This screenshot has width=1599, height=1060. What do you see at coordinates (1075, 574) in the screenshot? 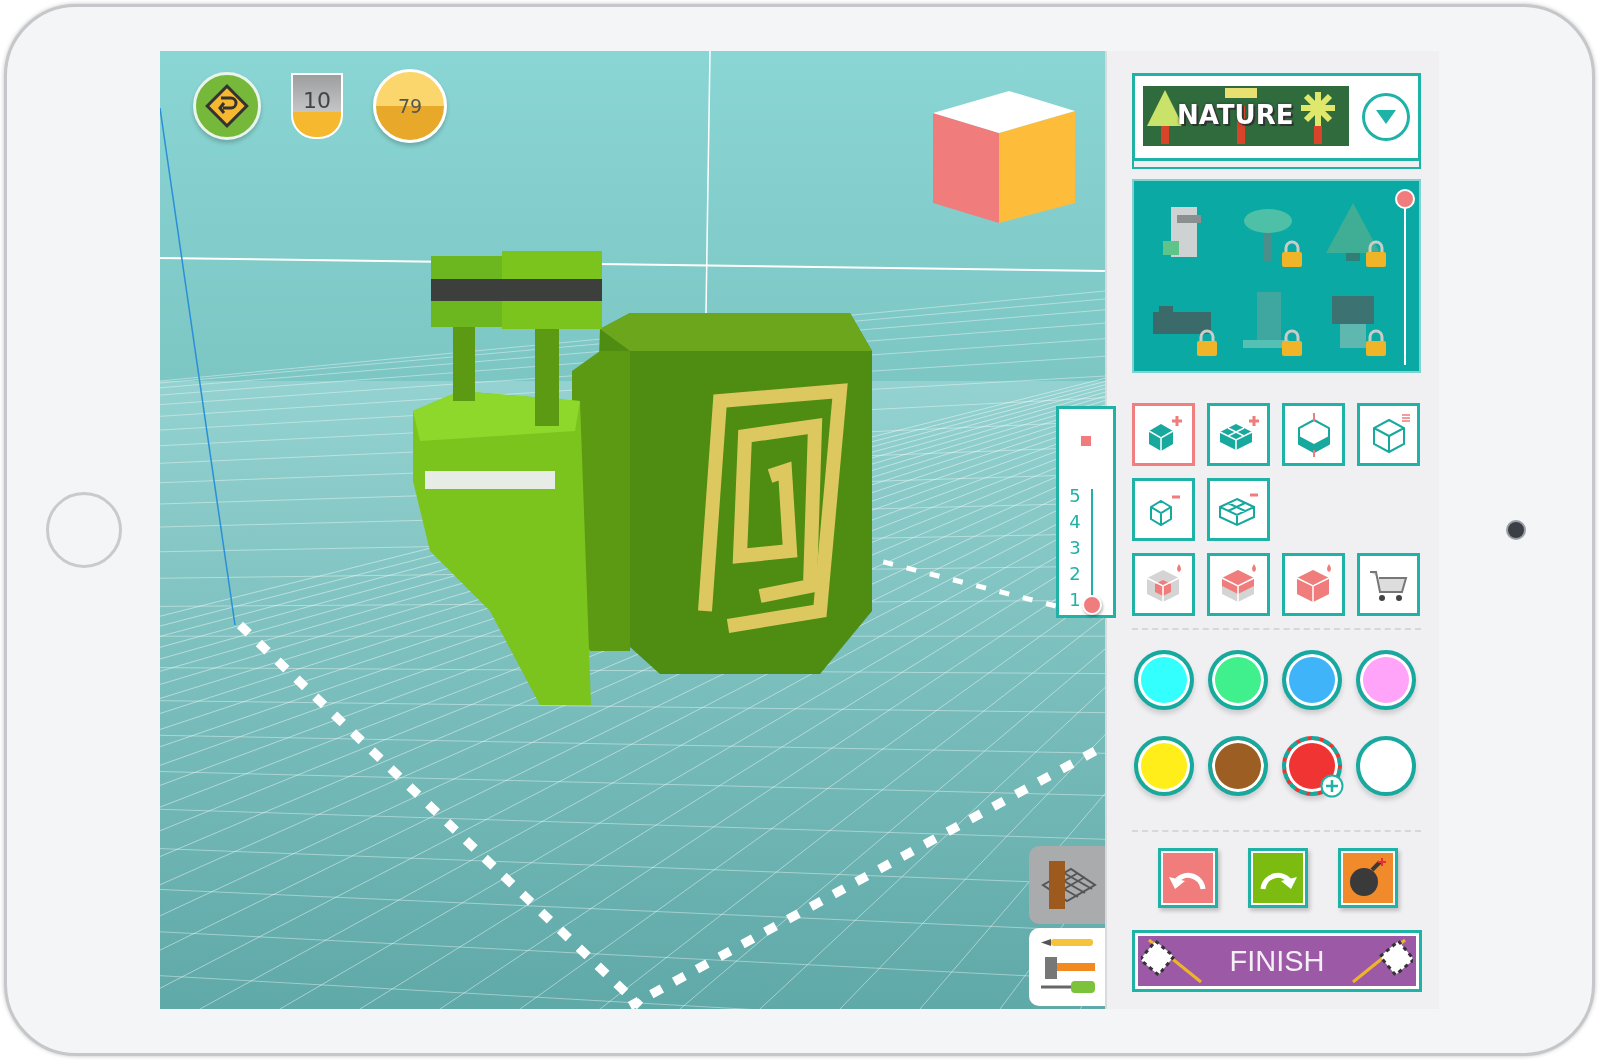
I see `layer-number: 2` at bounding box center [1075, 574].